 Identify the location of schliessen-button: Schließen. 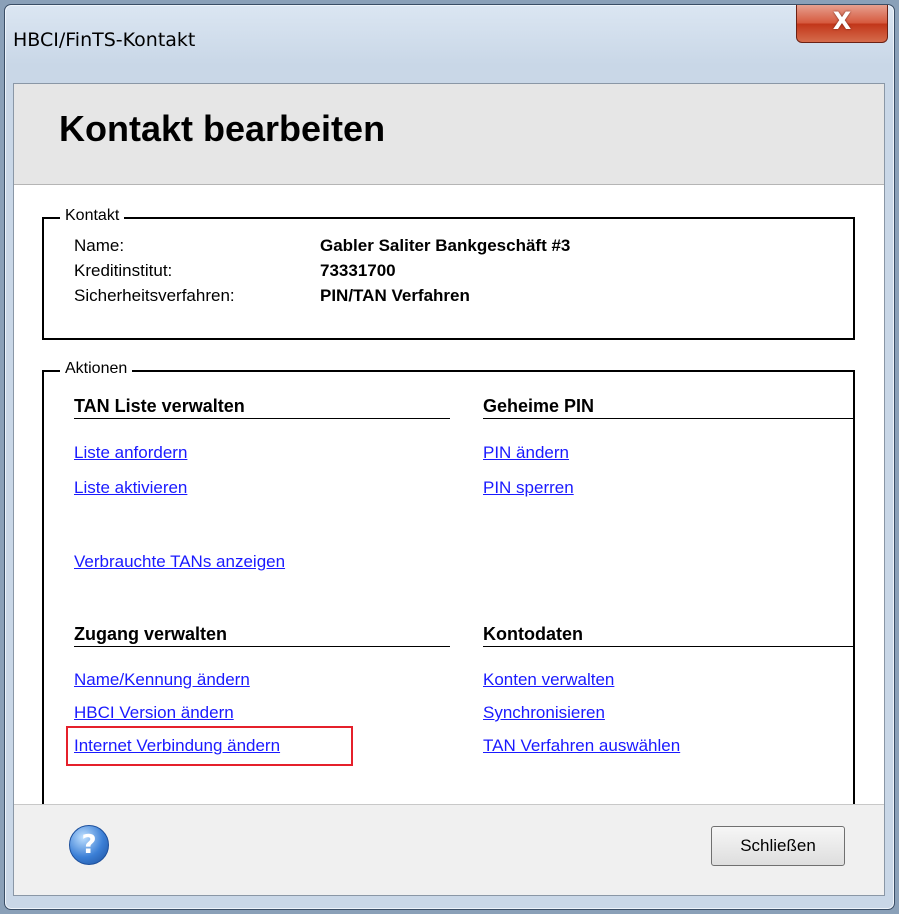
(778, 846).